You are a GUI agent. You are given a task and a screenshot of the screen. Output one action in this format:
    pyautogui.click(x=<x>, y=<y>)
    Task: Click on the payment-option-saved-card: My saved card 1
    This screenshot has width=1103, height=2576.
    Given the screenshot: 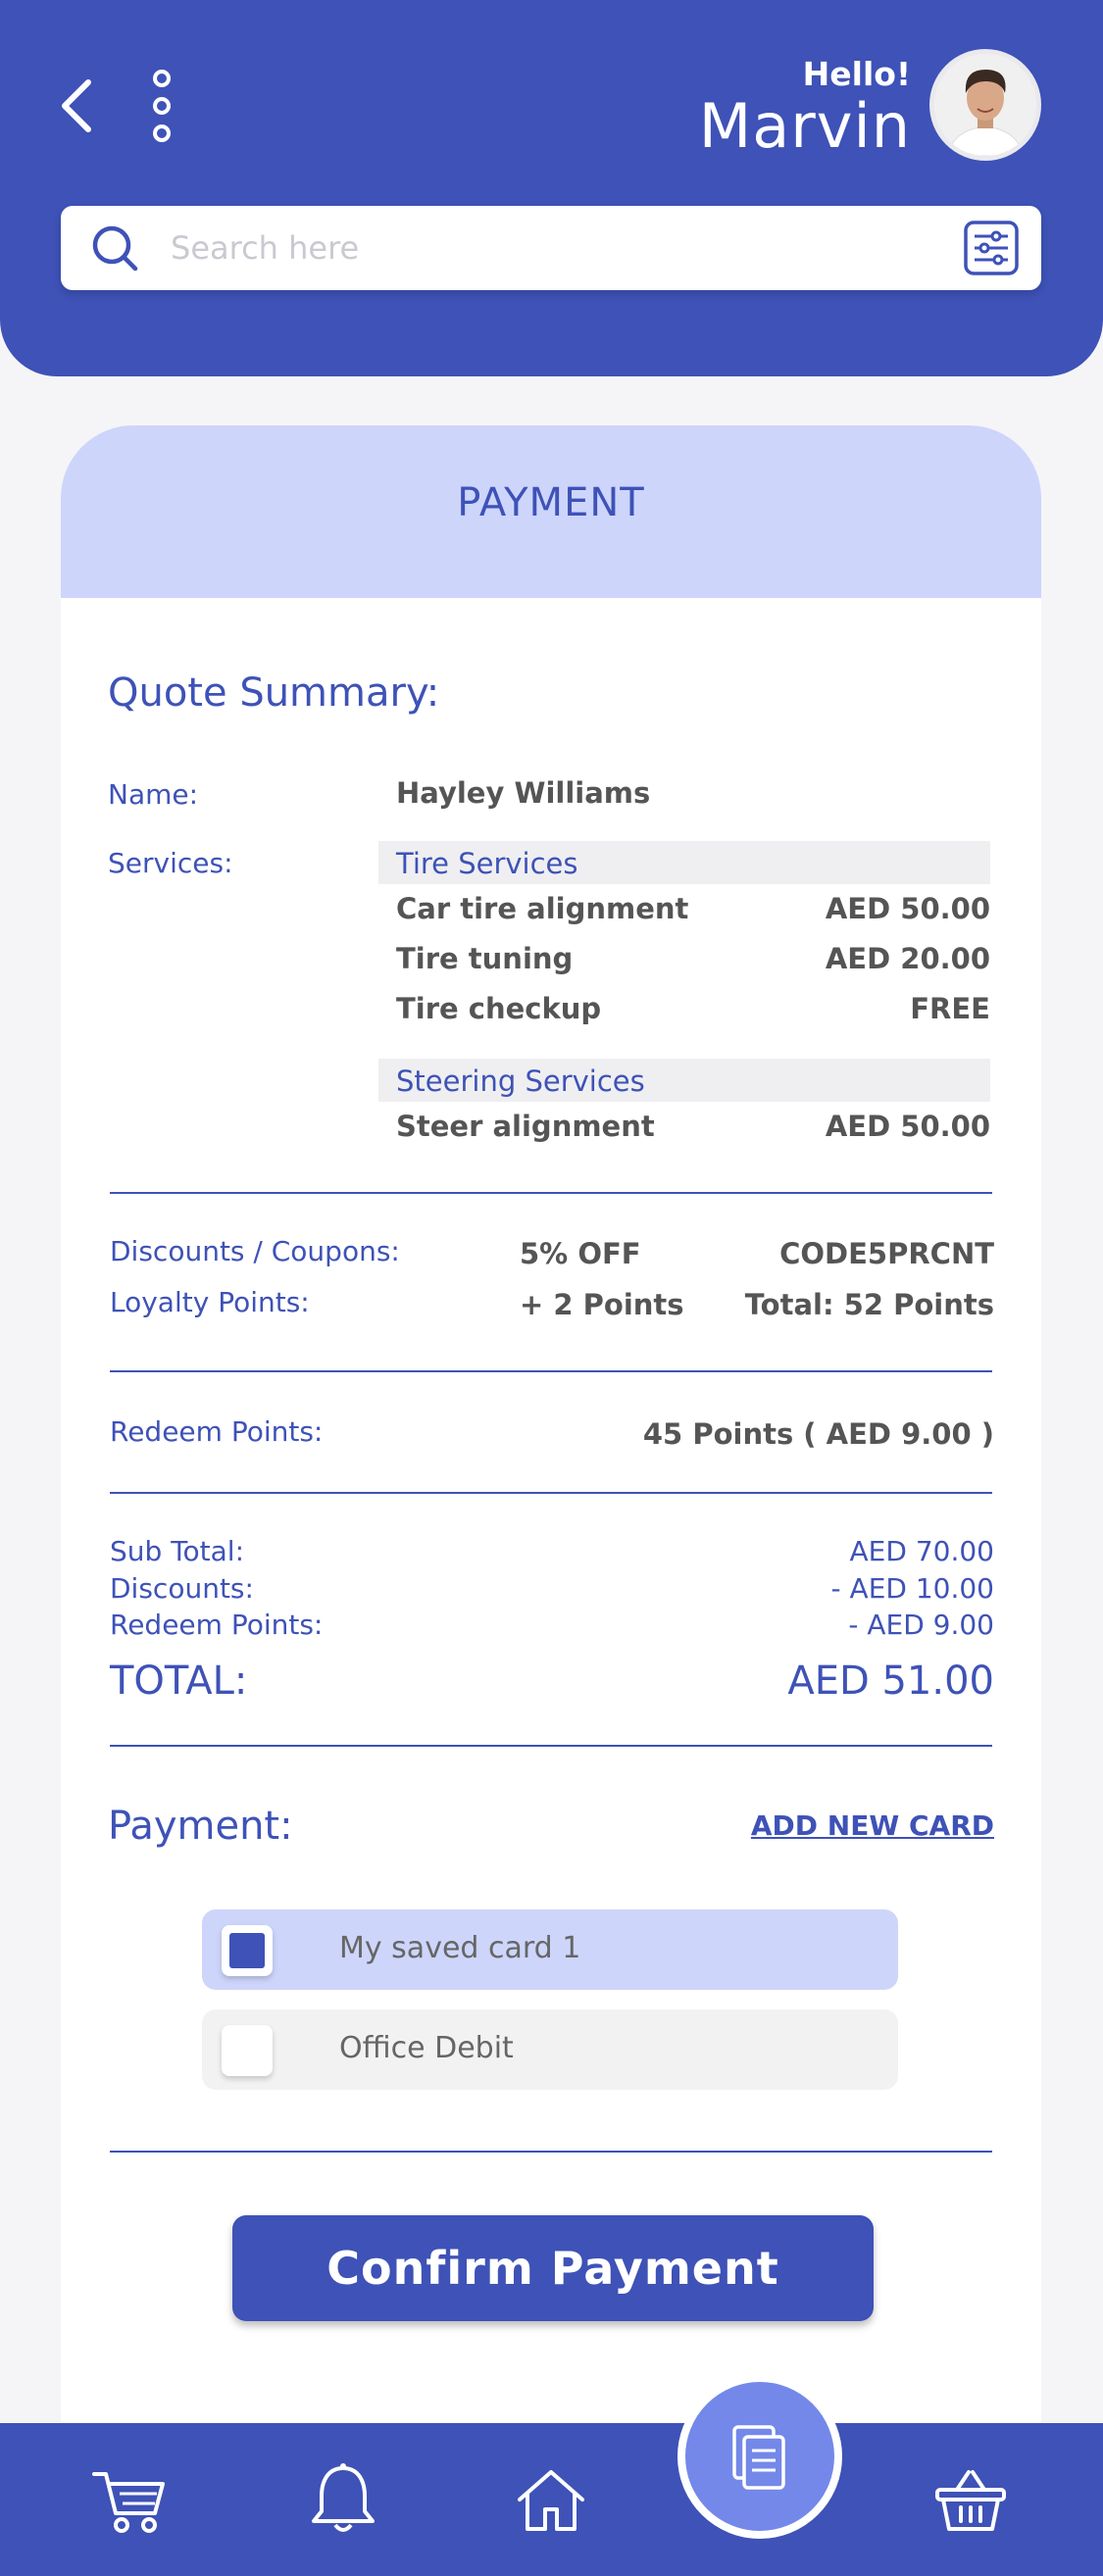 What is the action you would take?
    pyautogui.click(x=550, y=1949)
    